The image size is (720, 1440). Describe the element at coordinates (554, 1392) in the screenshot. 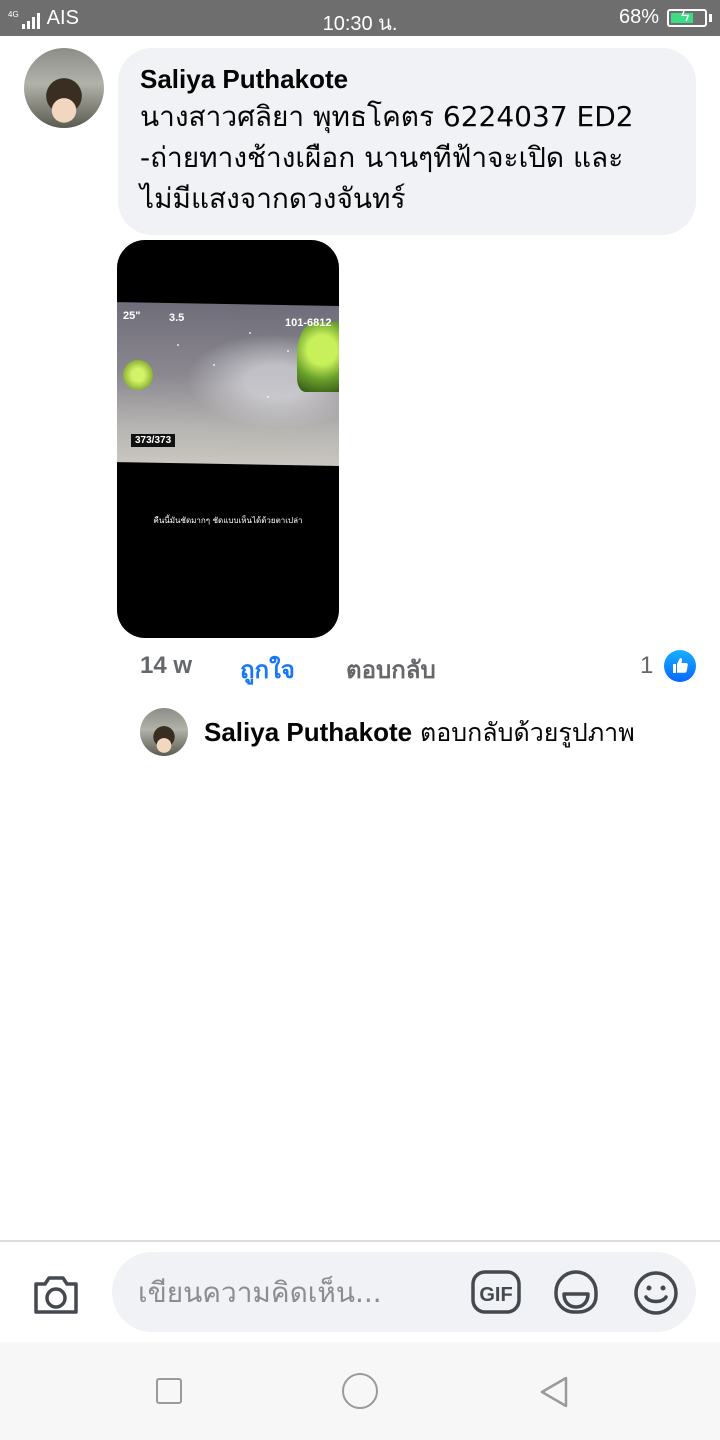

I see `back-button` at that location.